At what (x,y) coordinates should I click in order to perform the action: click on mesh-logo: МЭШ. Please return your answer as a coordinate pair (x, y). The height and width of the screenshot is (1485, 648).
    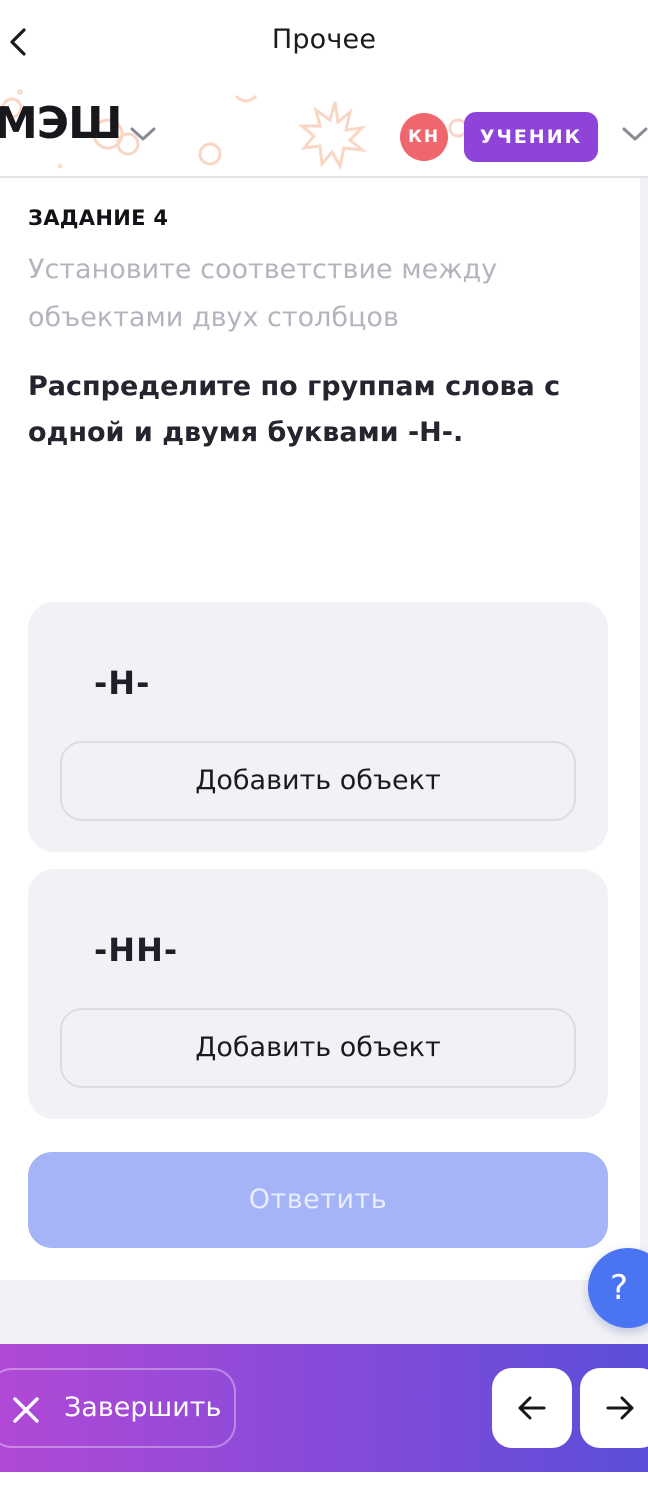
    Looking at the image, I should click on (61, 123).